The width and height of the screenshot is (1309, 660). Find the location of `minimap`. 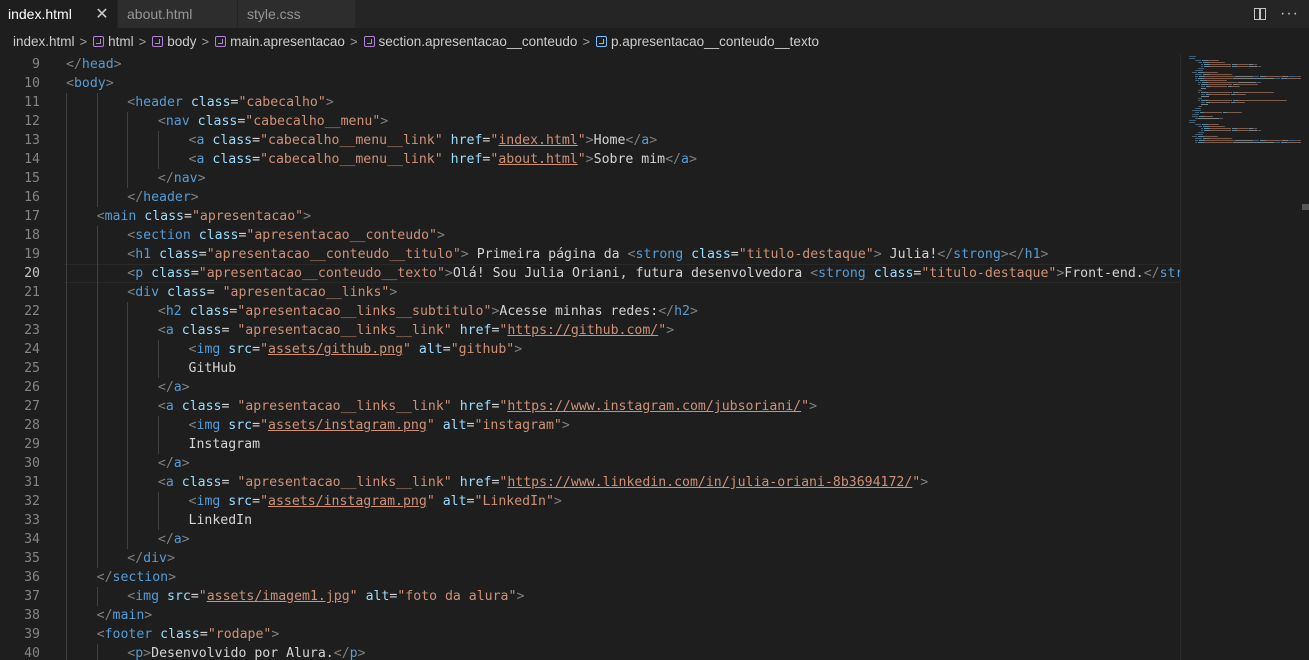

minimap is located at coordinates (1244, 357).